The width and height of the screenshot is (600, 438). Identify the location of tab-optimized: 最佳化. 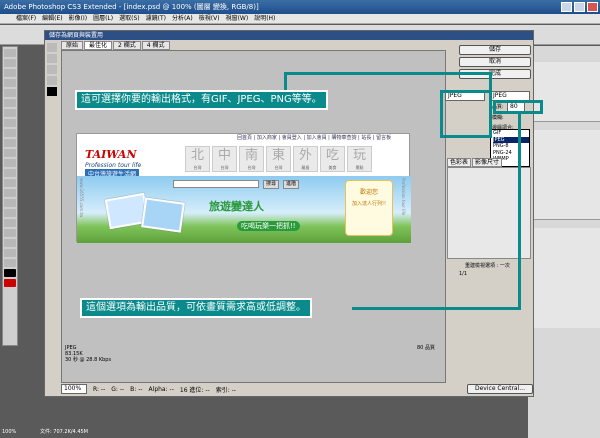
(98, 45).